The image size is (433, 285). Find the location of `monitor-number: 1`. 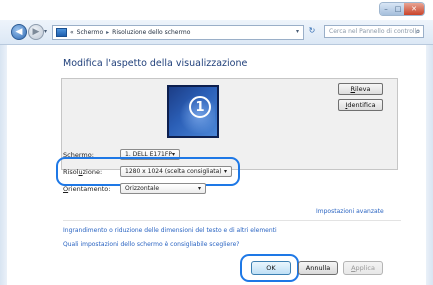

monitor-number: 1 is located at coordinates (200, 107).